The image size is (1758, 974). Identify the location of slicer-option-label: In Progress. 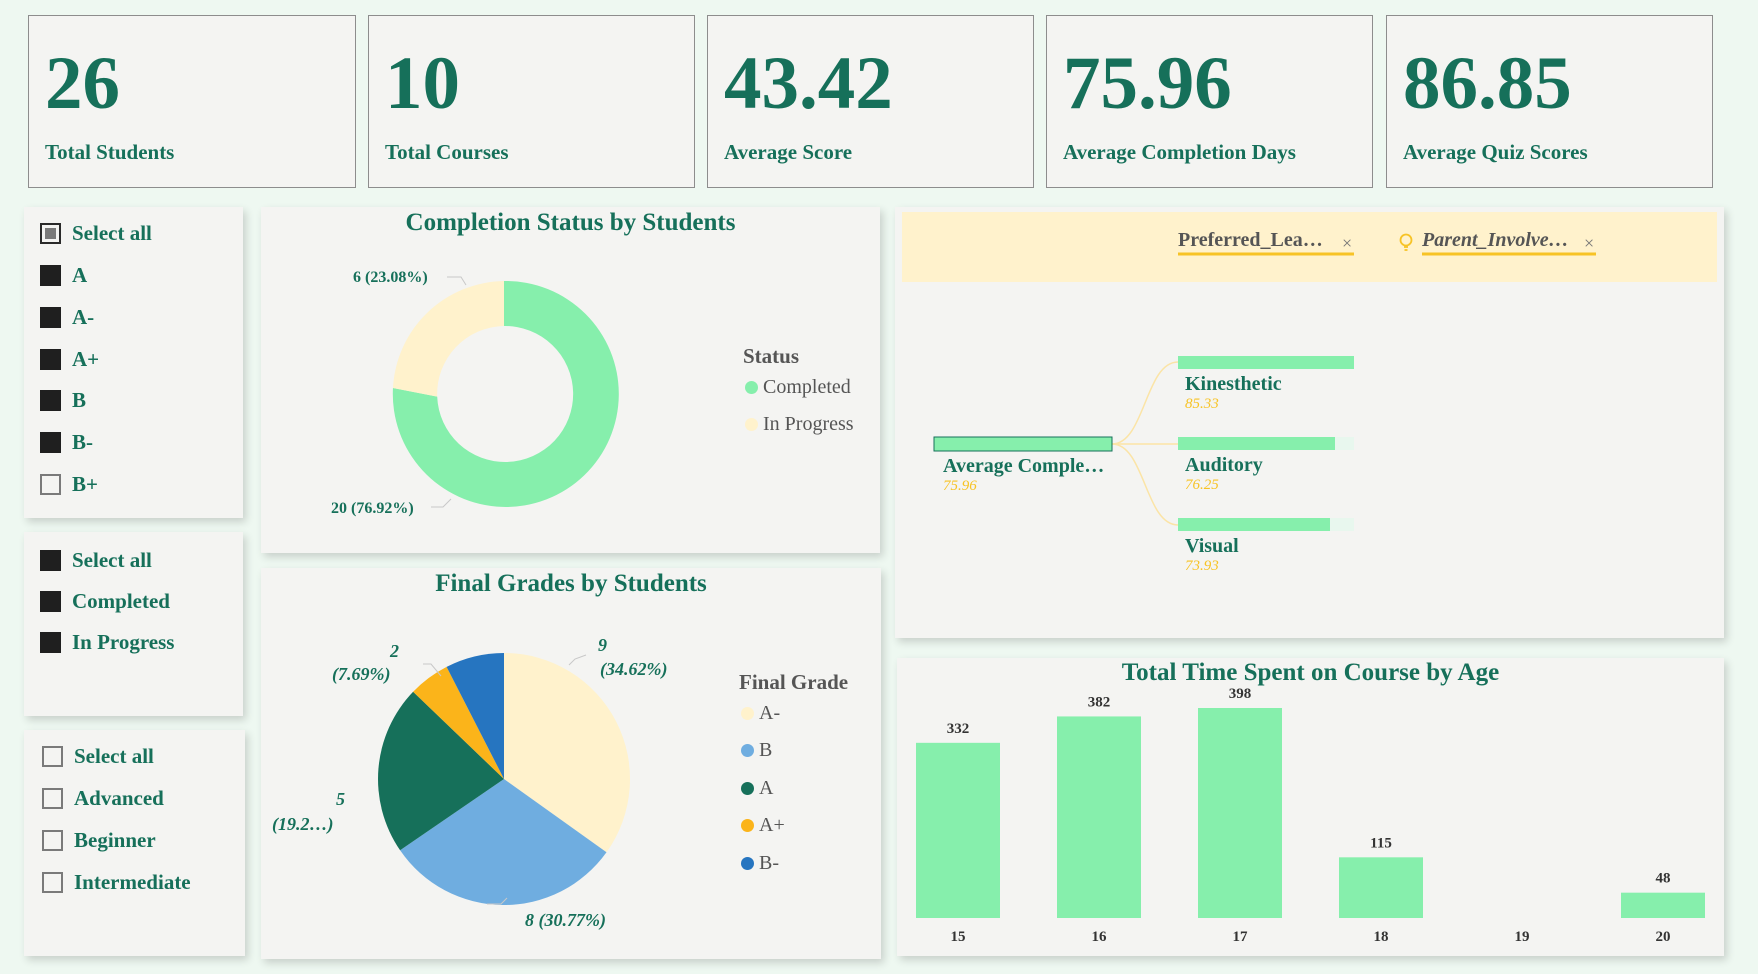
(123, 642).